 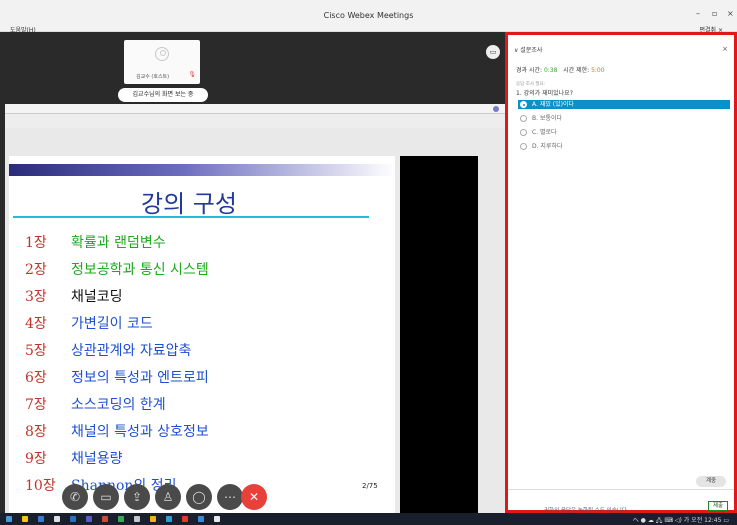 I want to click on word-icon, so click(x=73, y=519).